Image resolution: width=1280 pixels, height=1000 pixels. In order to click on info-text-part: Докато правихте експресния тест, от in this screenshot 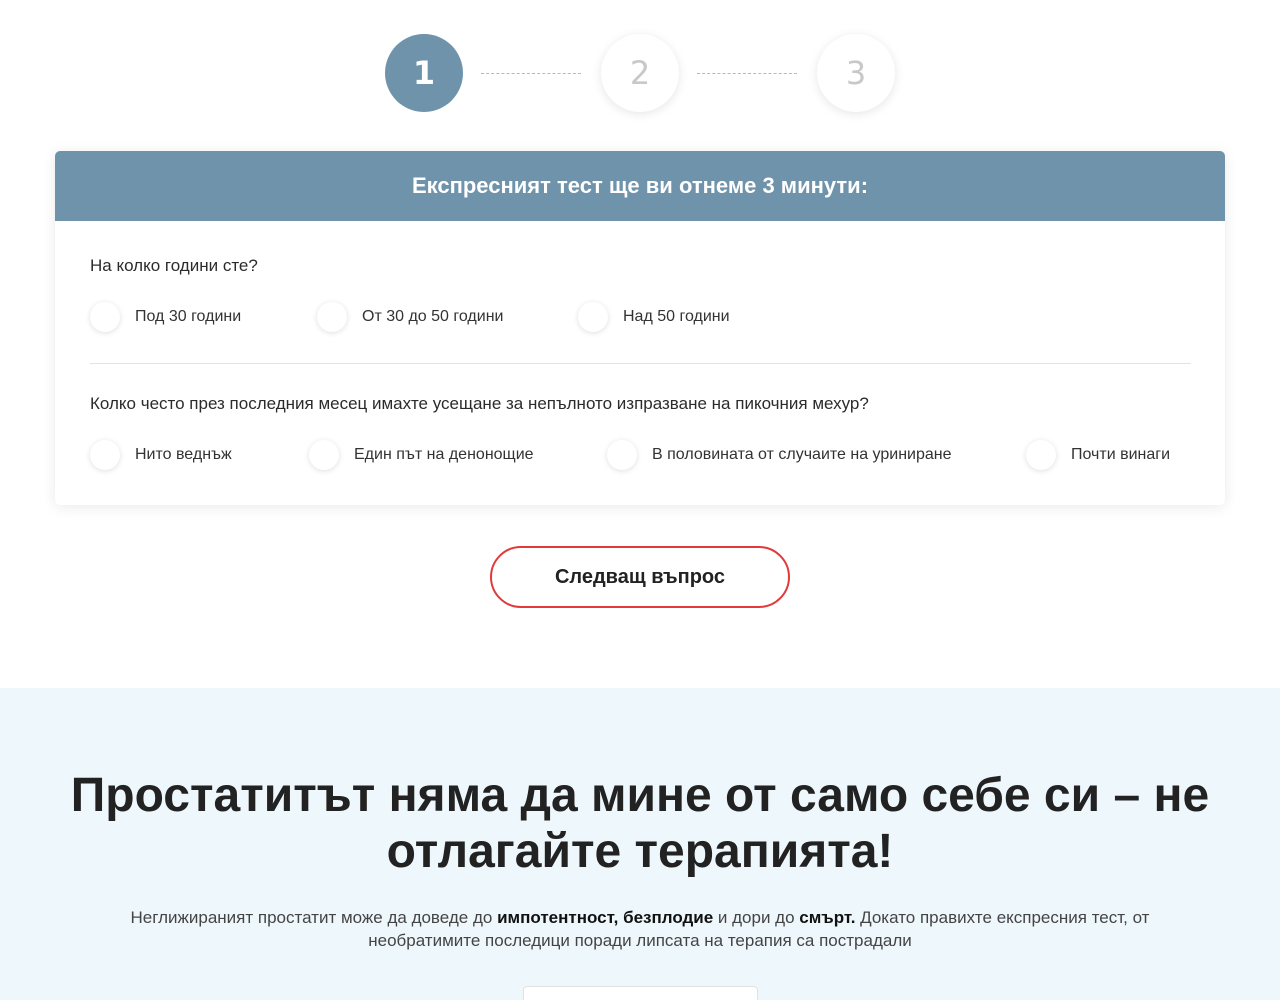, I will do `click(1002, 917)`.